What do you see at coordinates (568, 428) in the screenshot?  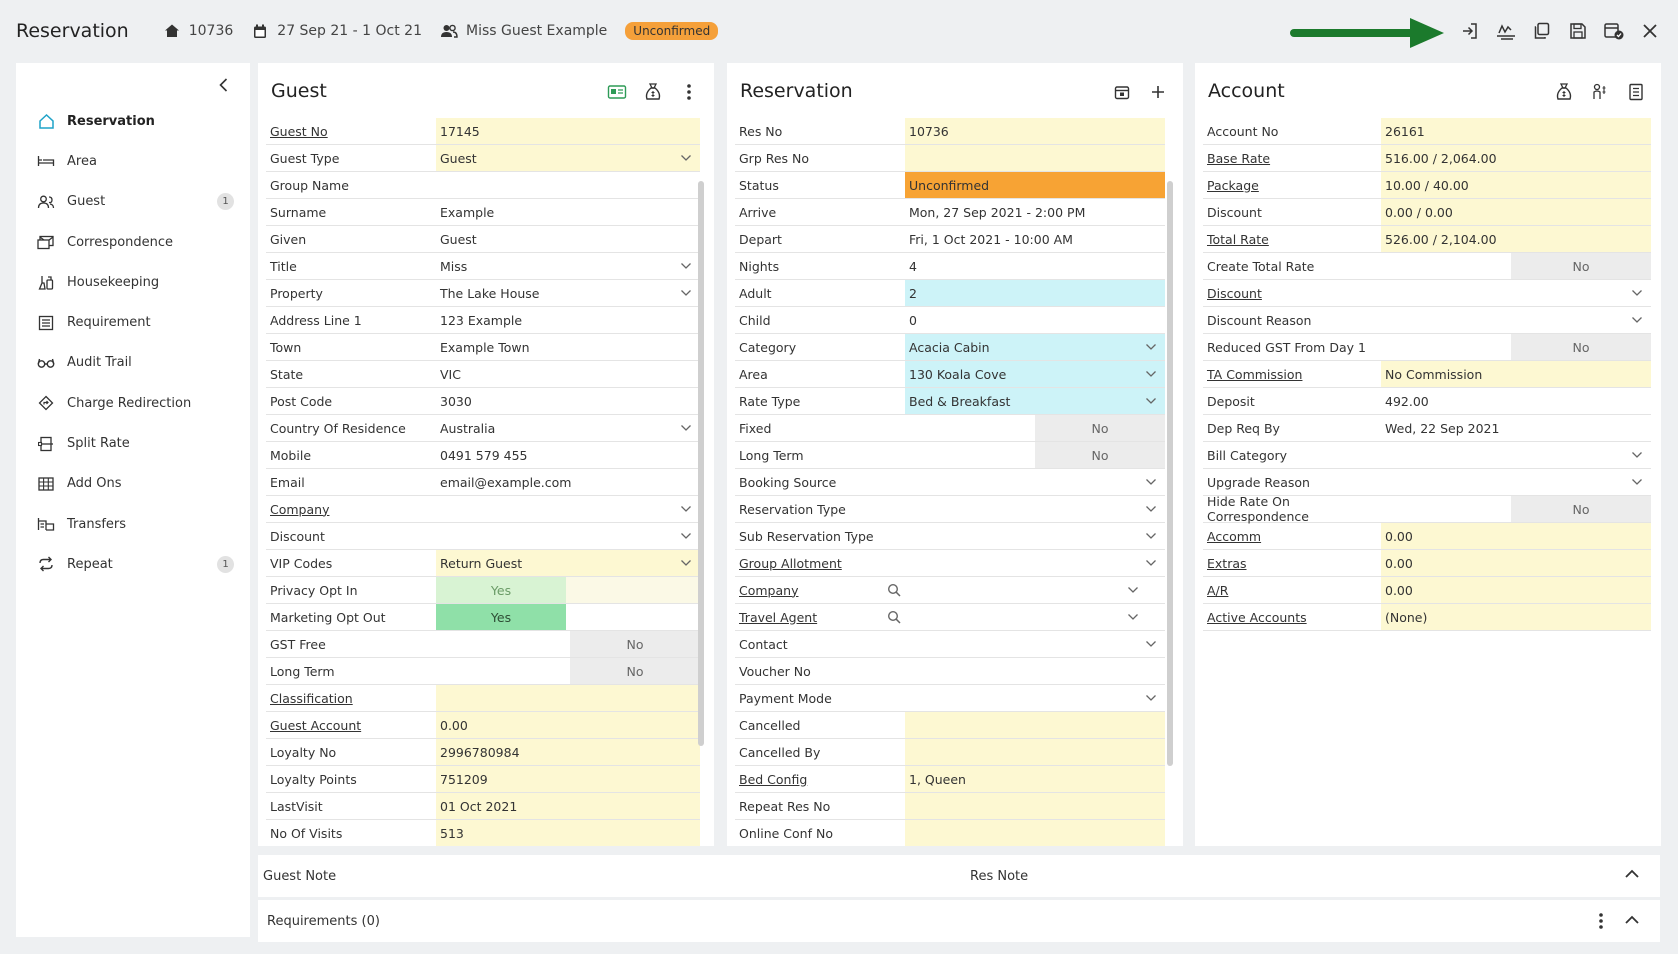 I see `field-value-country-of-residence: Australia` at bounding box center [568, 428].